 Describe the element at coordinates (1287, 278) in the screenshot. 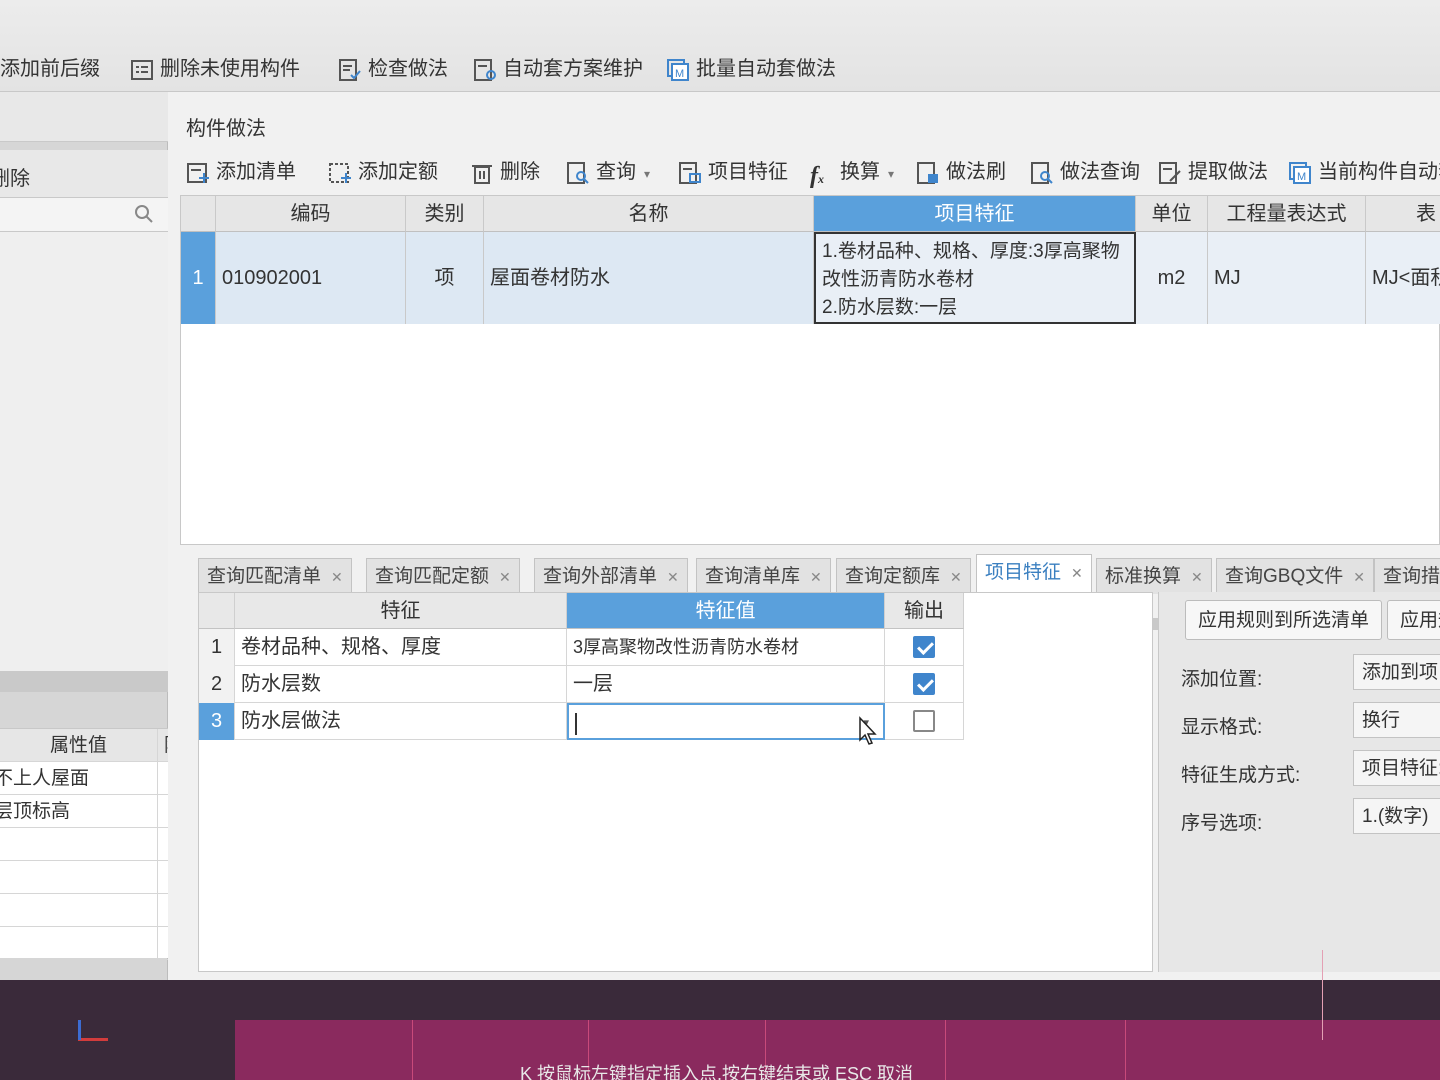

I see `expression-cell: MJ` at that location.